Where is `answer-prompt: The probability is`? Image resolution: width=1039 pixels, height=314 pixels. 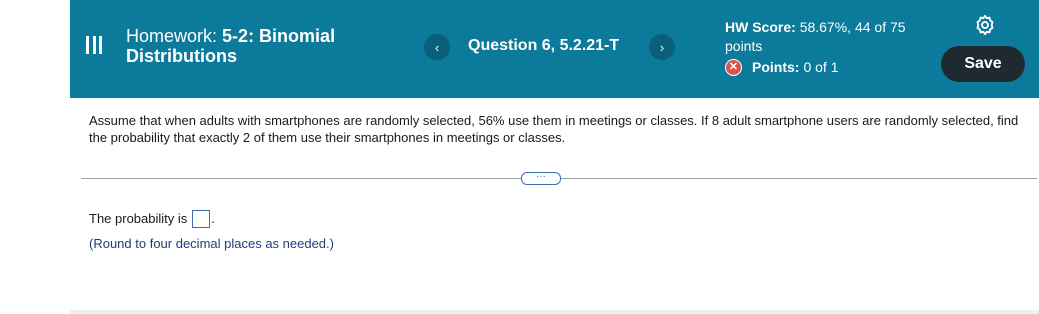 answer-prompt: The probability is is located at coordinates (138, 218).